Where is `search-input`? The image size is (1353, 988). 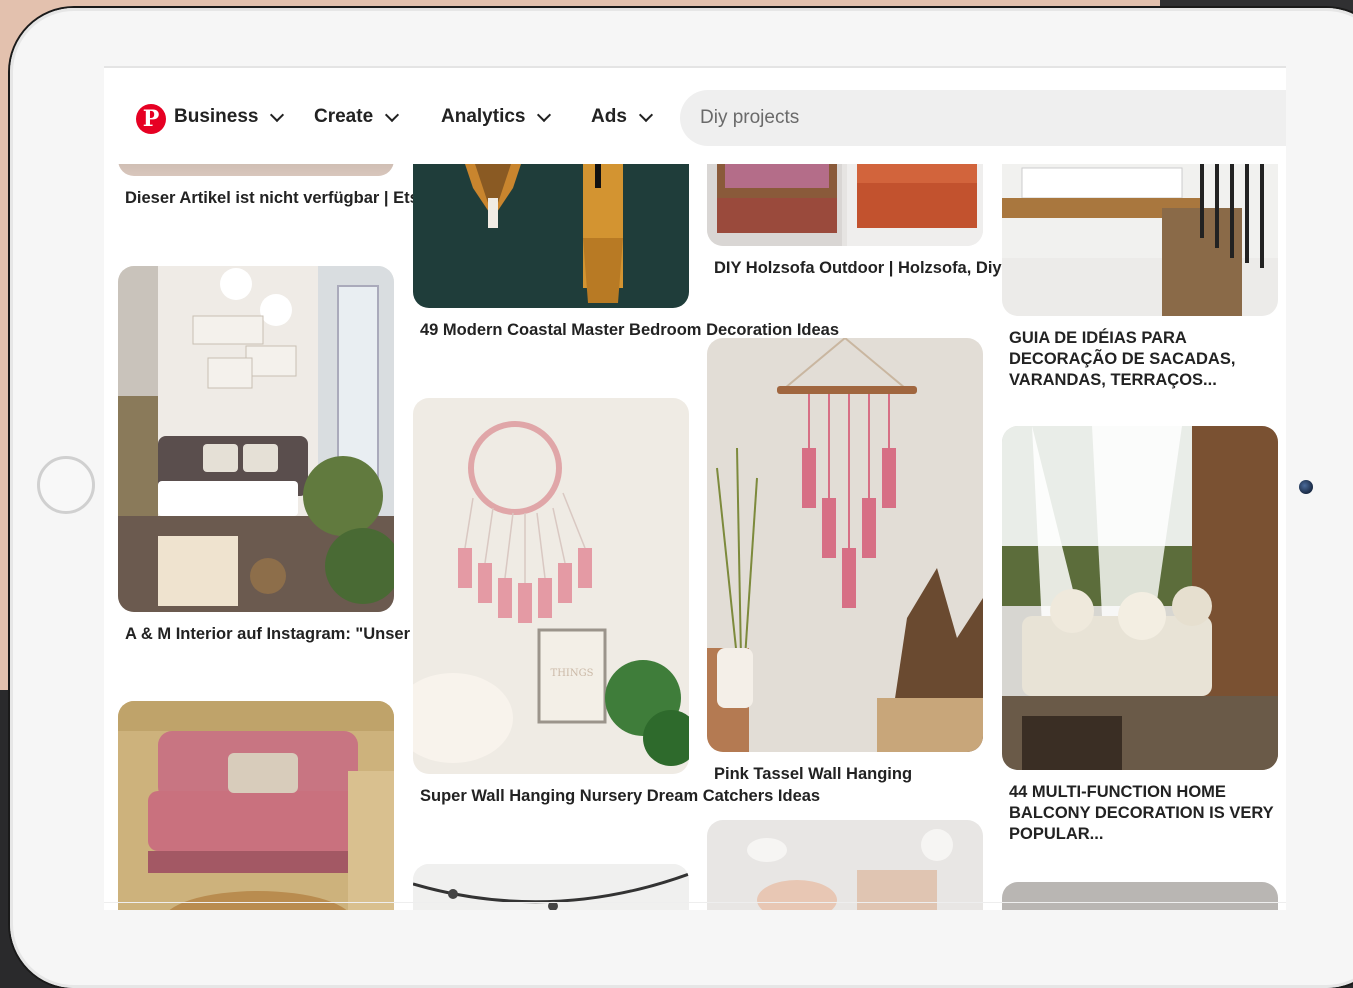 search-input is located at coordinates (983, 118).